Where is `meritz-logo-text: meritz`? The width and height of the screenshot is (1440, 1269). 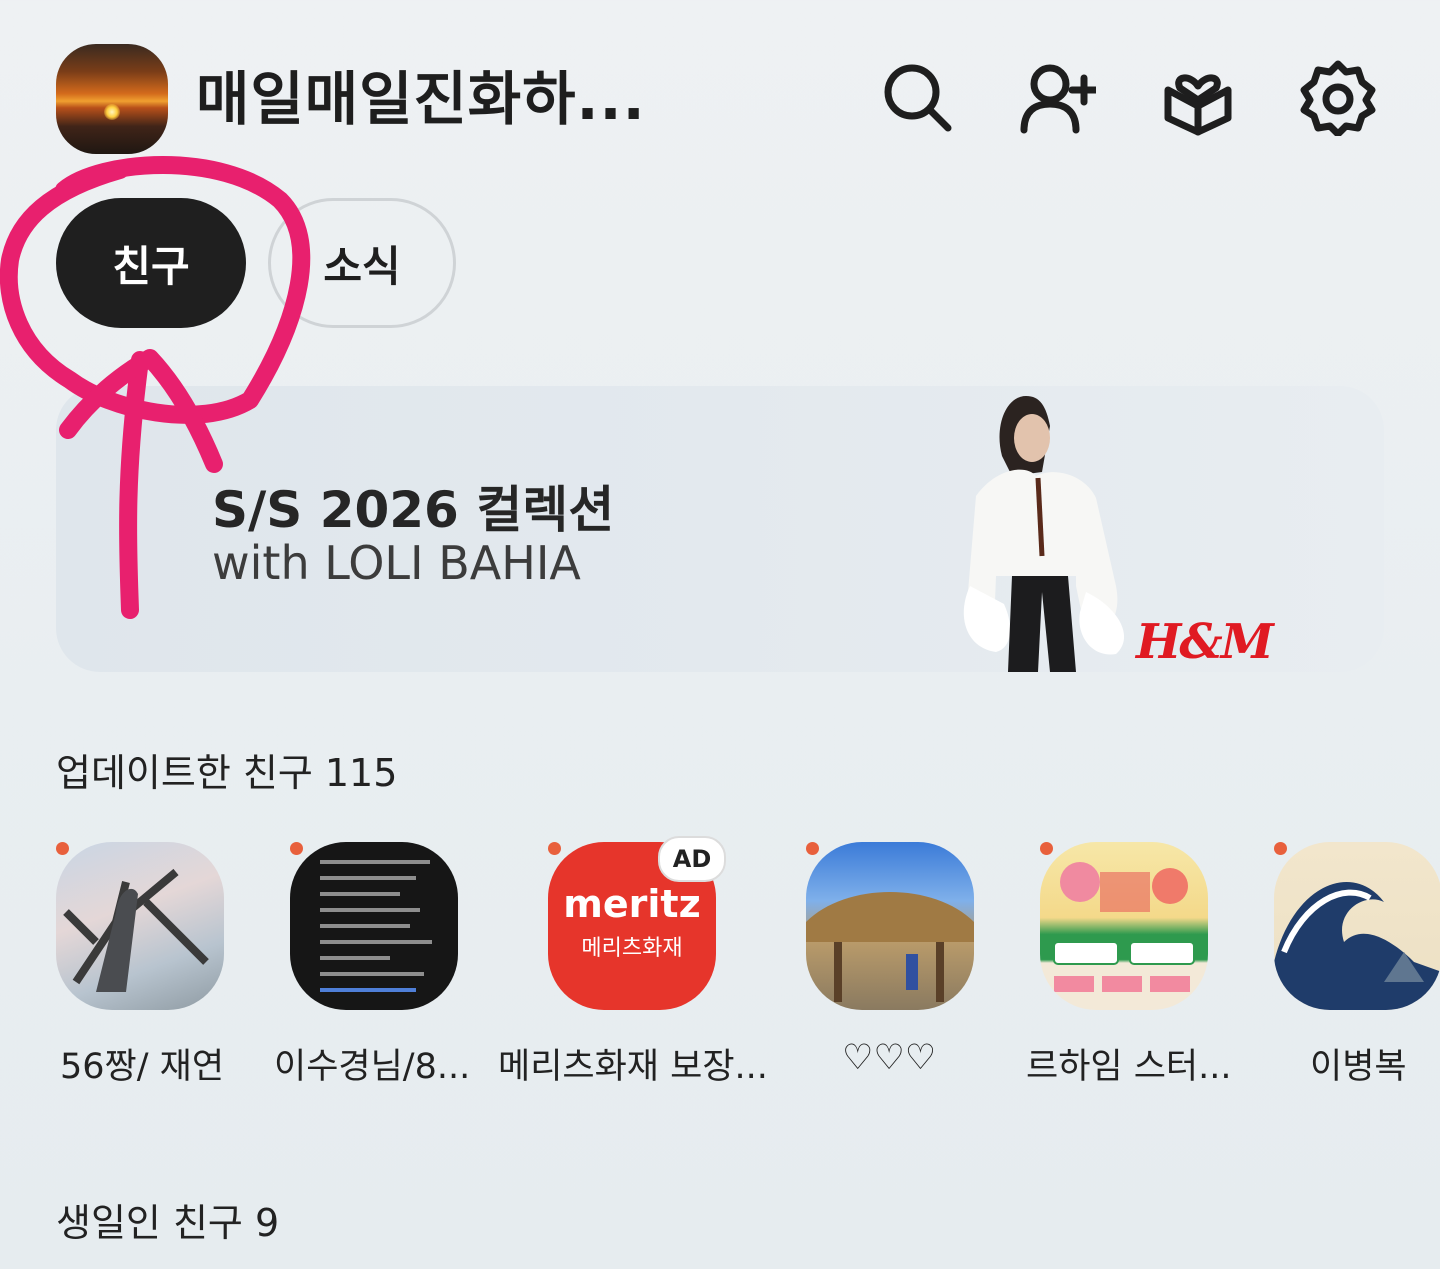 meritz-logo-text: meritz is located at coordinates (632, 904).